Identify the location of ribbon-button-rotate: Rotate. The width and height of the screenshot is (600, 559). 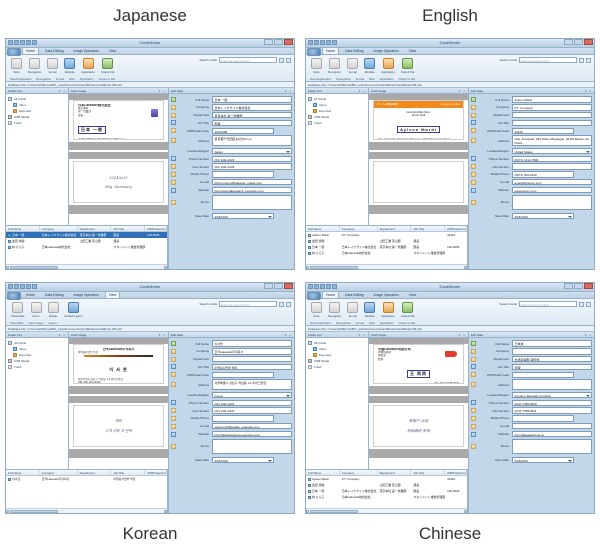
(53, 309).